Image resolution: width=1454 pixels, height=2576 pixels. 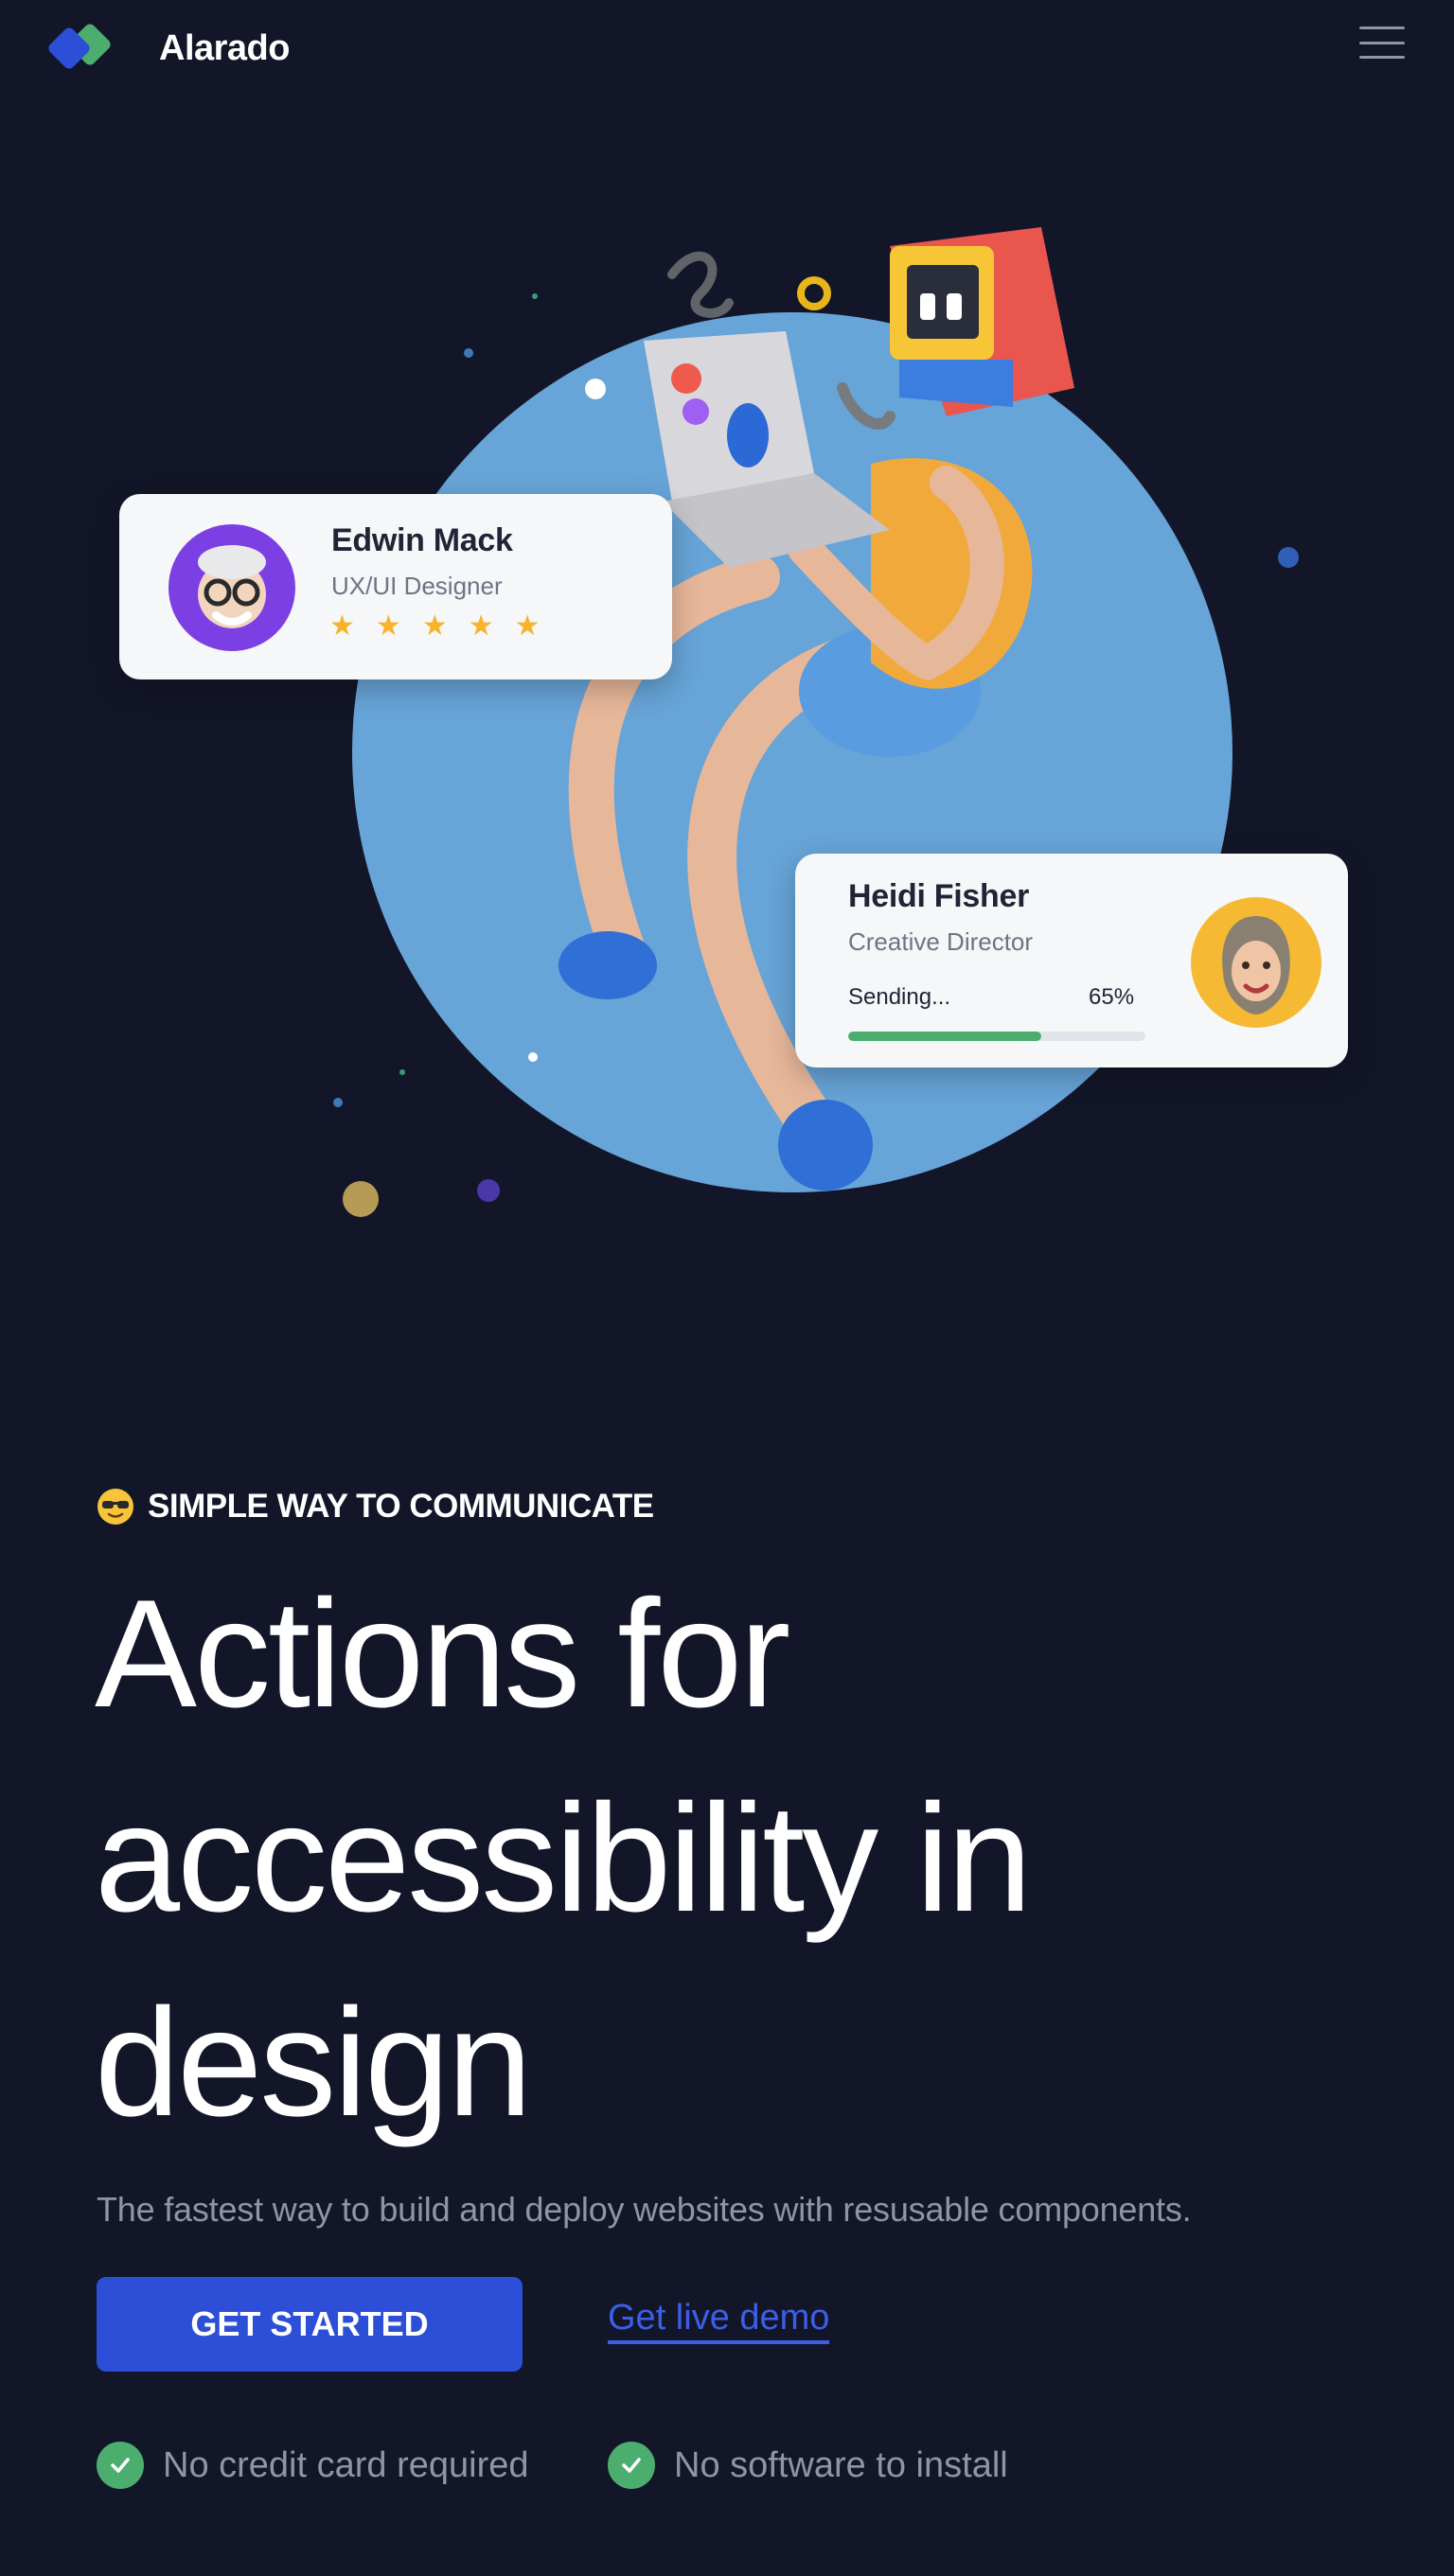 What do you see at coordinates (422, 540) in the screenshot?
I see `card-name: Edwin Mack` at bounding box center [422, 540].